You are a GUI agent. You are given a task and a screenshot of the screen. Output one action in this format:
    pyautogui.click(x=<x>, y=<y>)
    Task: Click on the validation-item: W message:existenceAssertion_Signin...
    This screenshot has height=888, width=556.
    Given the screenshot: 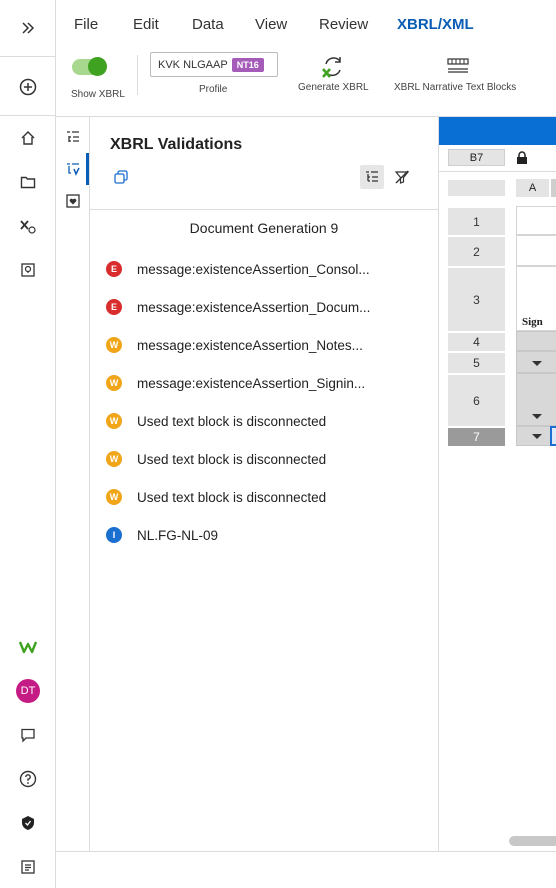 What is the action you would take?
    pyautogui.click(x=266, y=383)
    